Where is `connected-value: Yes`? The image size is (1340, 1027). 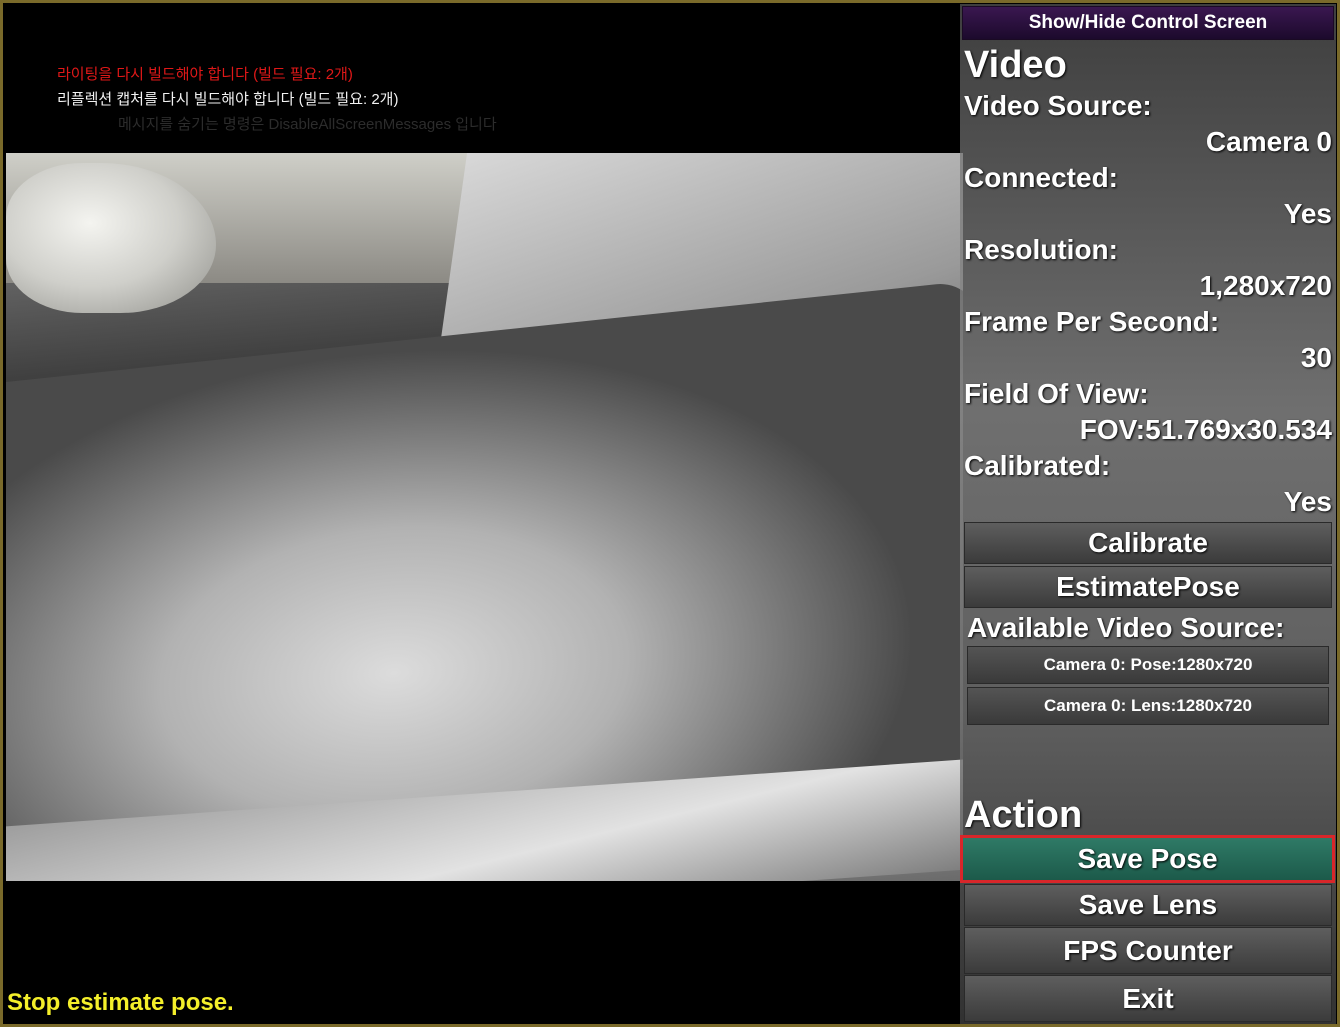
connected-value: Yes is located at coordinates (1307, 213).